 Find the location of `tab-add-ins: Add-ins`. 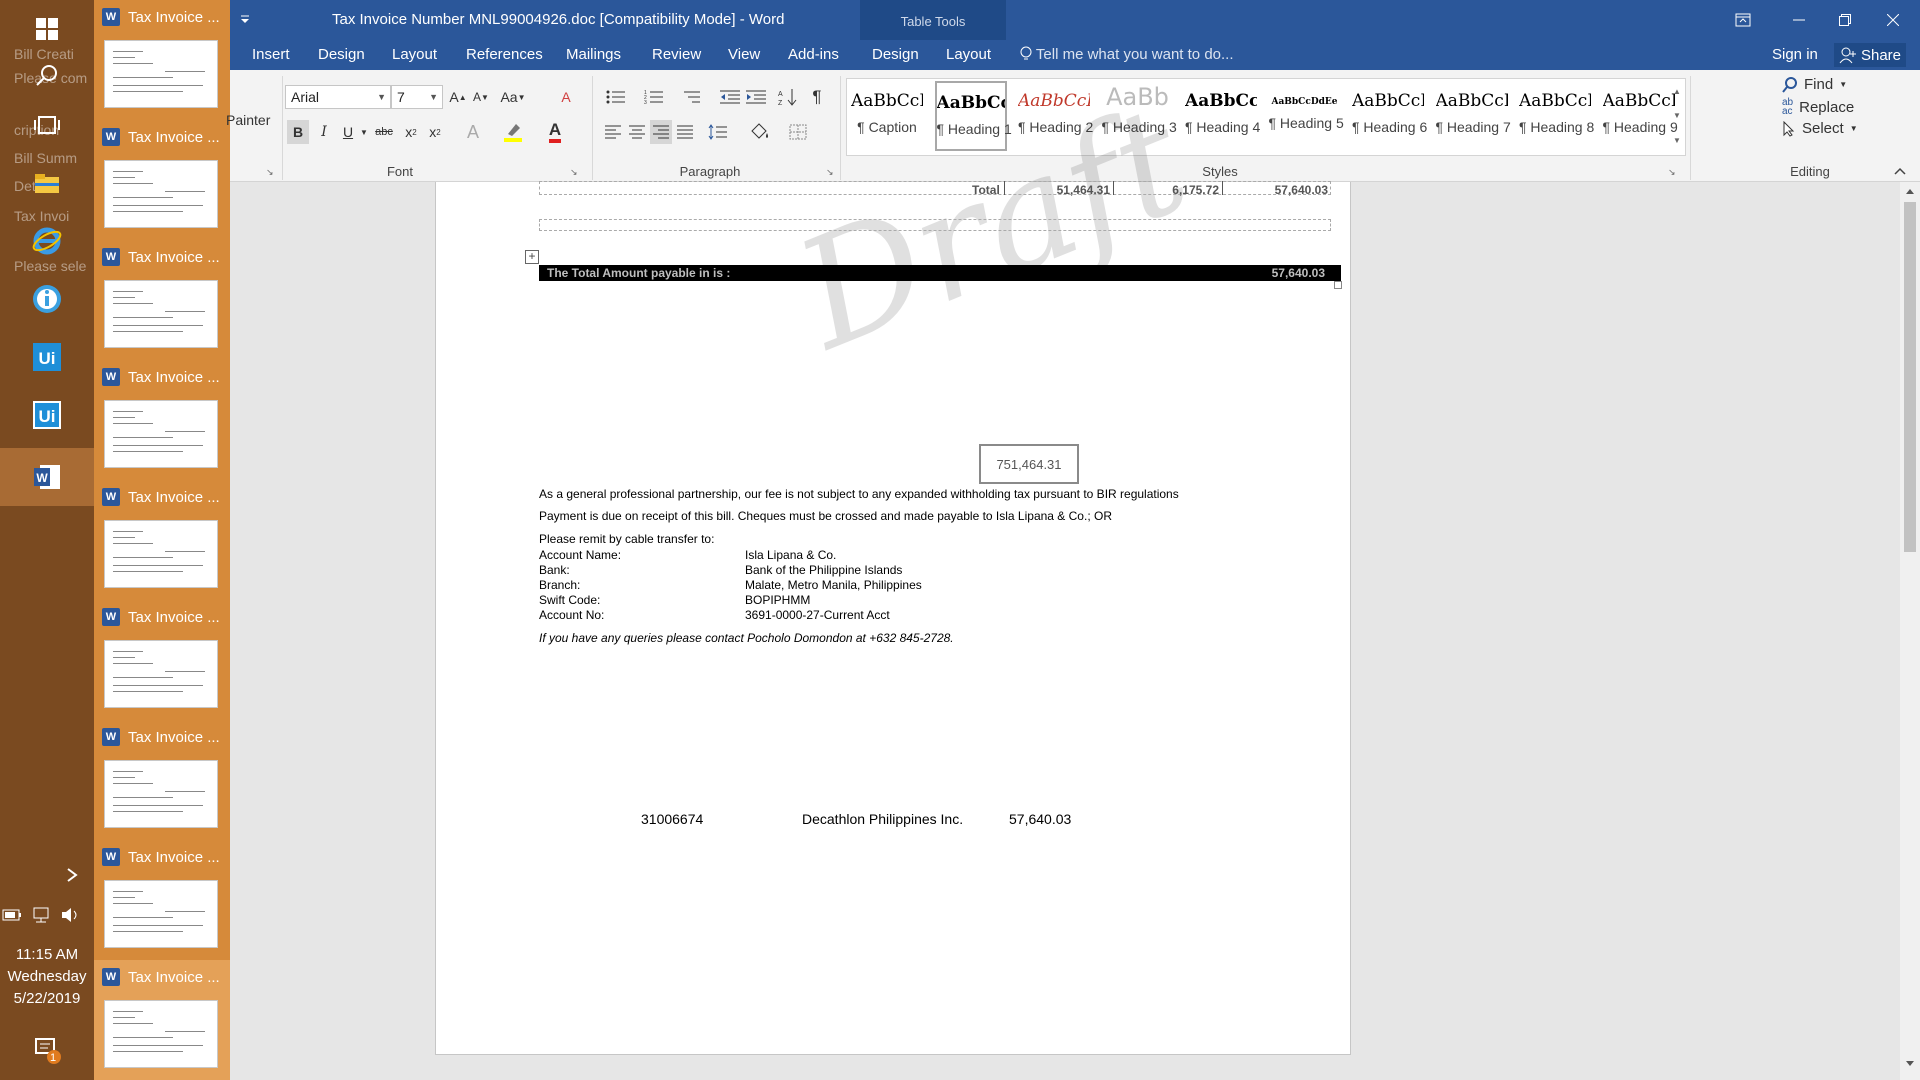

tab-add-ins: Add-ins is located at coordinates (813, 54).